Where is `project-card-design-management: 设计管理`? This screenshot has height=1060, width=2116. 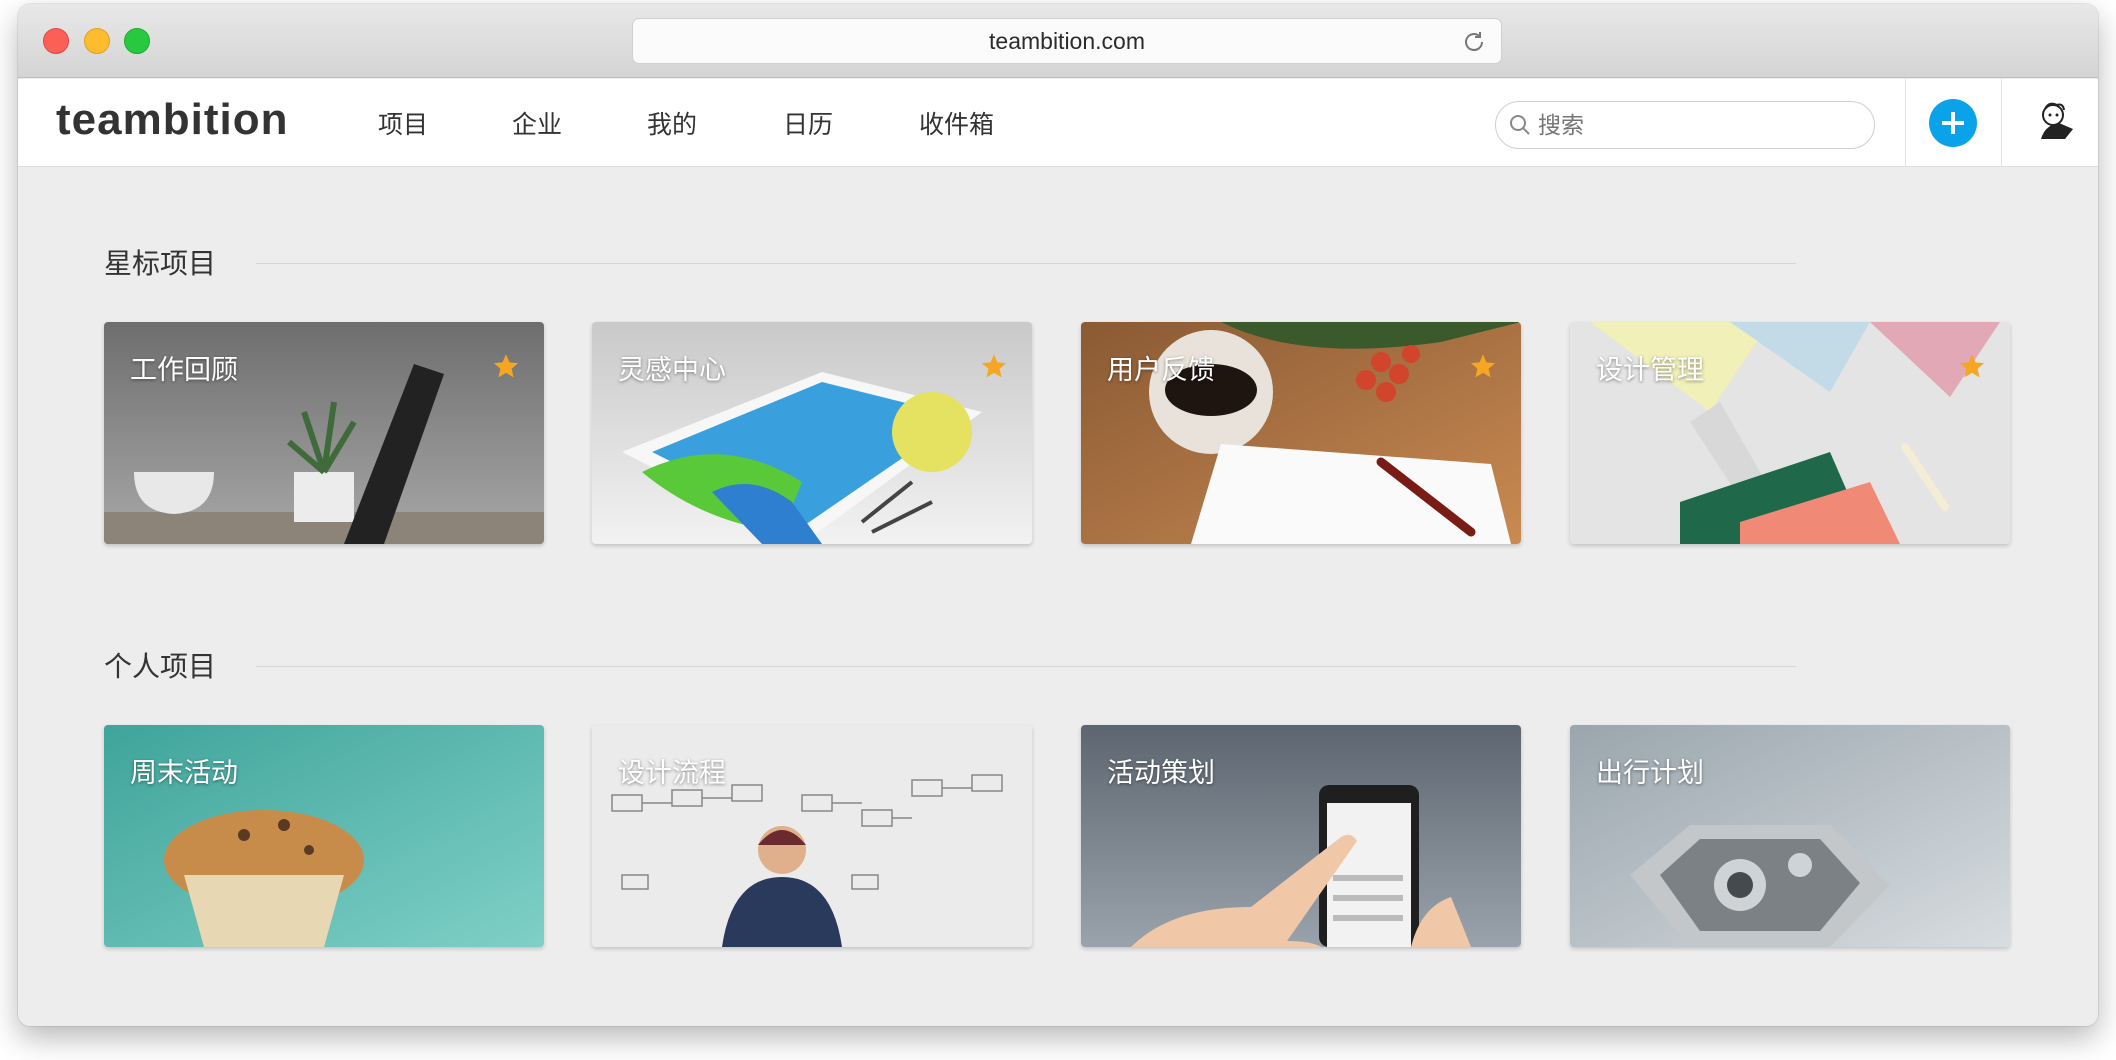
project-card-design-management: 设计管理 is located at coordinates (1790, 433).